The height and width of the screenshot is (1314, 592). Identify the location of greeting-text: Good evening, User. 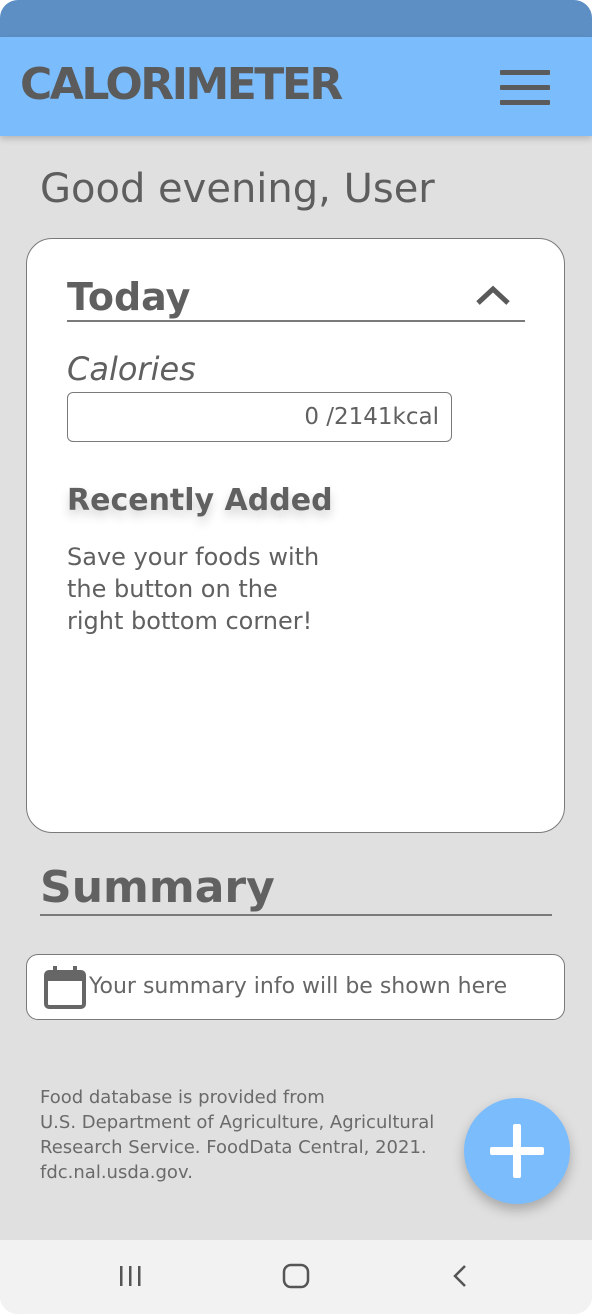
(237, 189).